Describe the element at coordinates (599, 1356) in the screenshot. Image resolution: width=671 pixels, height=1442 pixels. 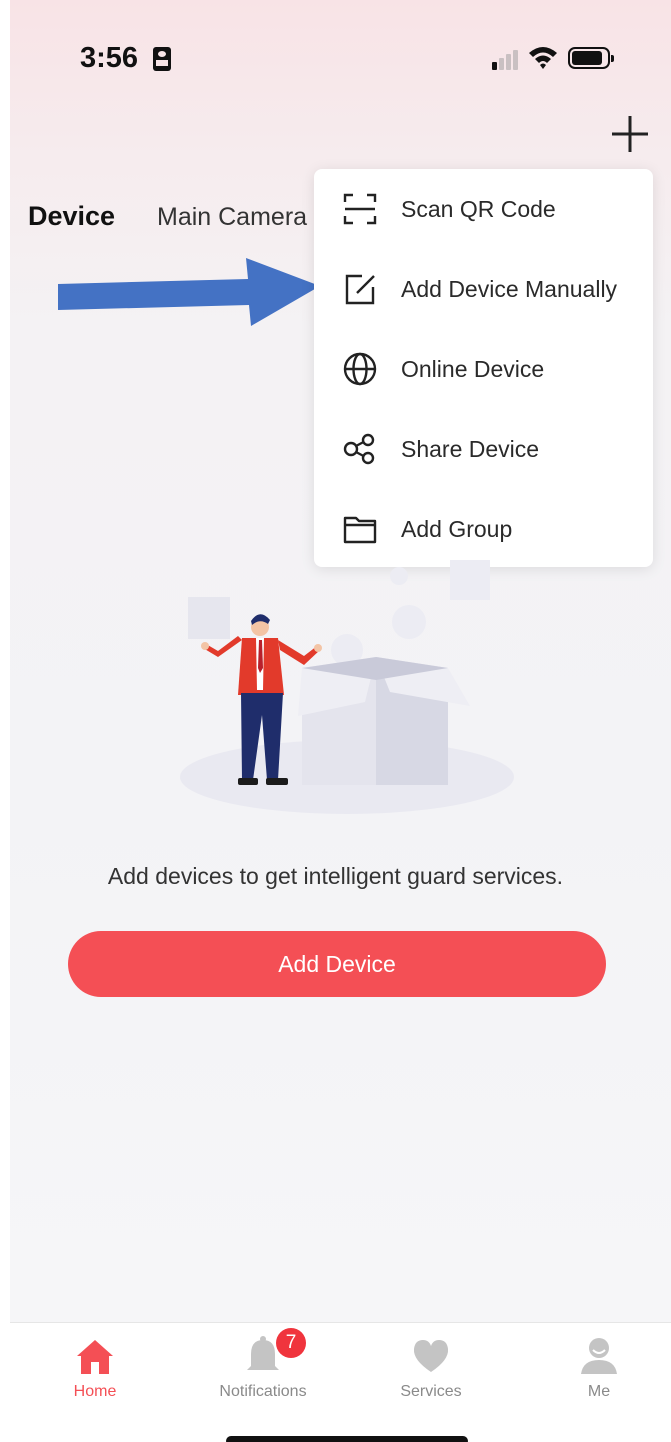
I see `person-icon` at that location.